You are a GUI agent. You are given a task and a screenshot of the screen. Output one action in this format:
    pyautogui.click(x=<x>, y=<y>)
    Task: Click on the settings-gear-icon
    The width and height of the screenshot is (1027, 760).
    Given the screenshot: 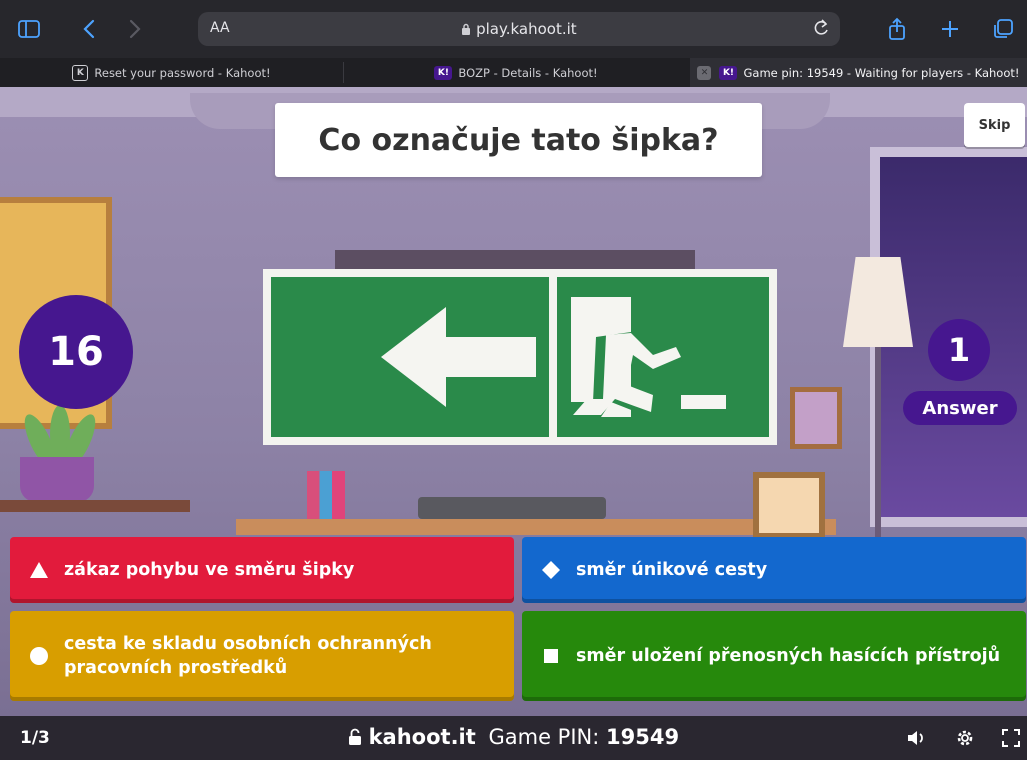 What is the action you would take?
    pyautogui.click(x=965, y=738)
    